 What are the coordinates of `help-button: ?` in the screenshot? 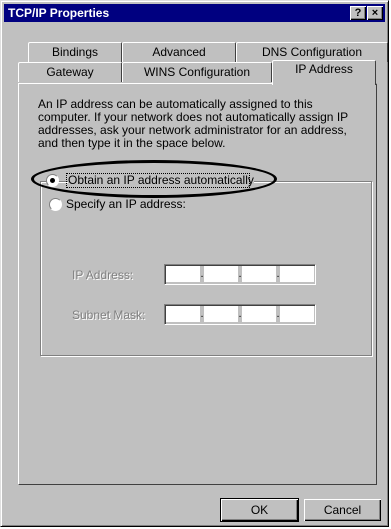 It's located at (358, 13).